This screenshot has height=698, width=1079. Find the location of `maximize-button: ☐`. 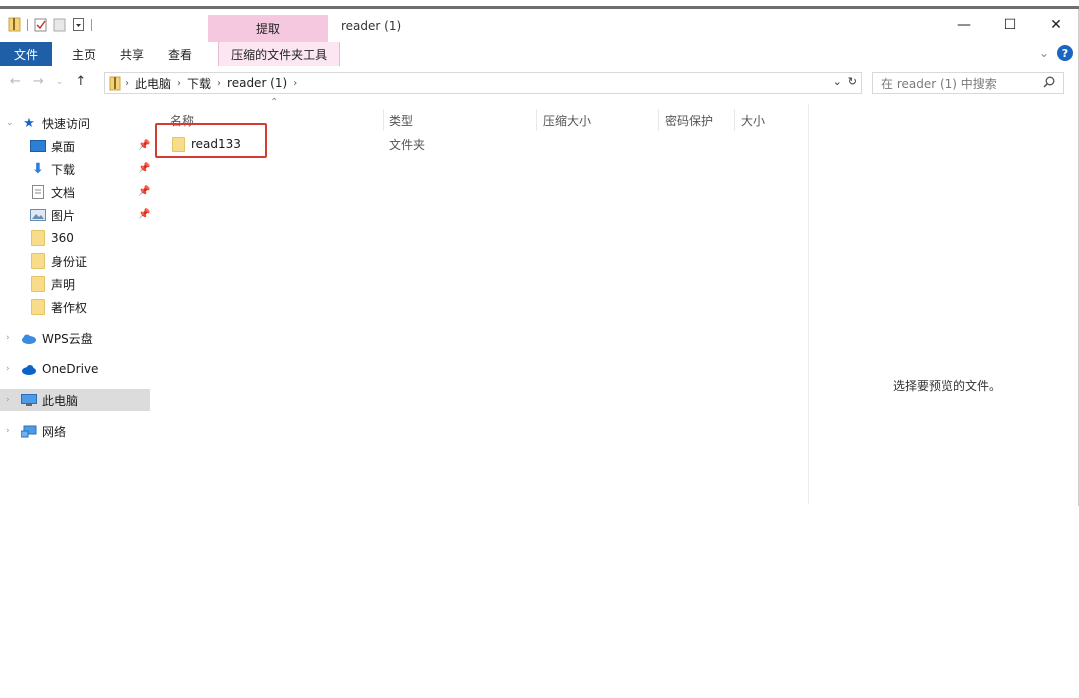

maximize-button: ☐ is located at coordinates (1010, 25).